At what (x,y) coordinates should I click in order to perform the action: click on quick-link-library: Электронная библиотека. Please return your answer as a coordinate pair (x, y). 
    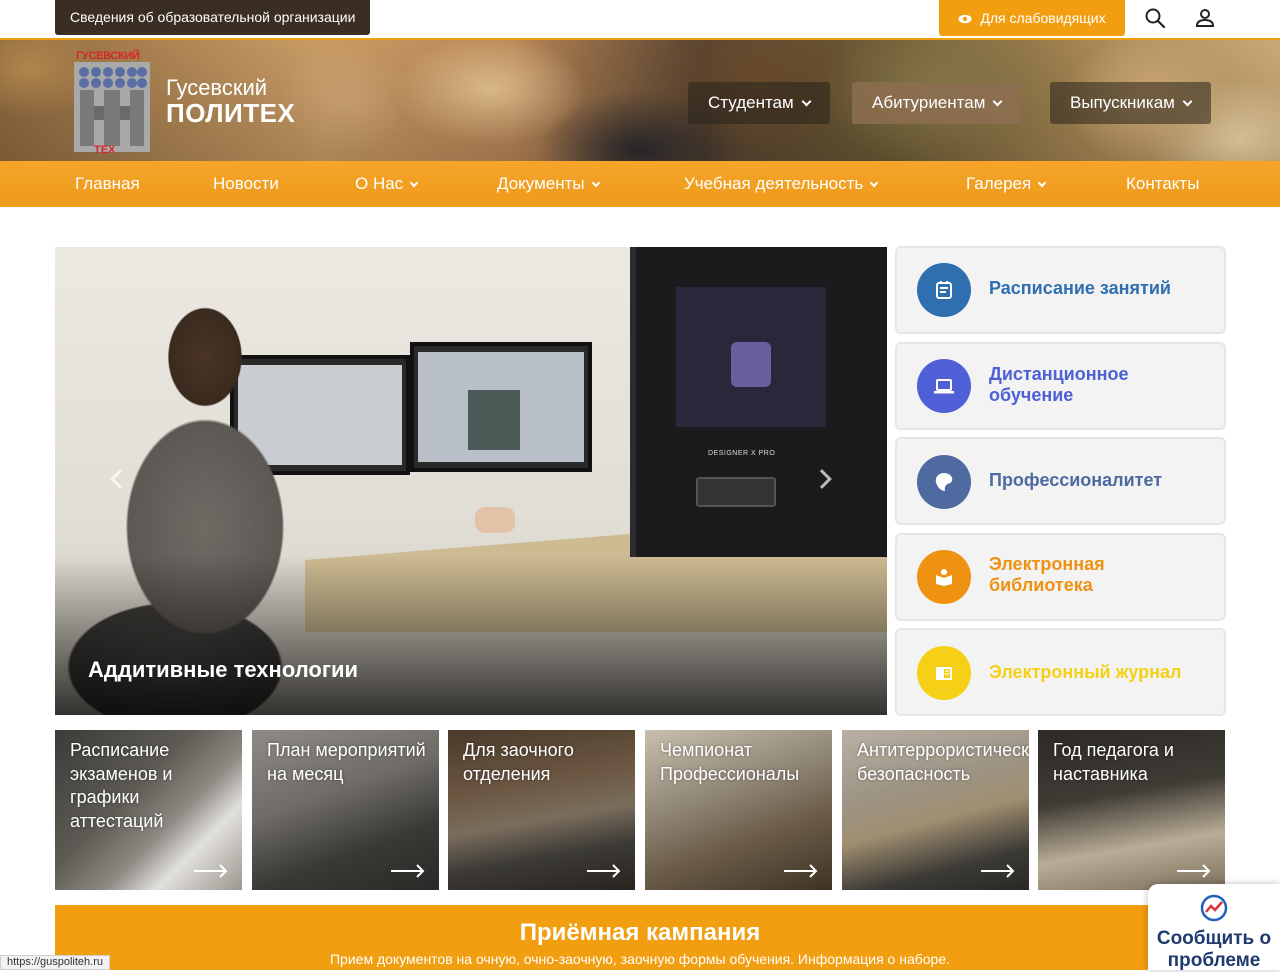
    Looking at the image, I should click on (1060, 577).